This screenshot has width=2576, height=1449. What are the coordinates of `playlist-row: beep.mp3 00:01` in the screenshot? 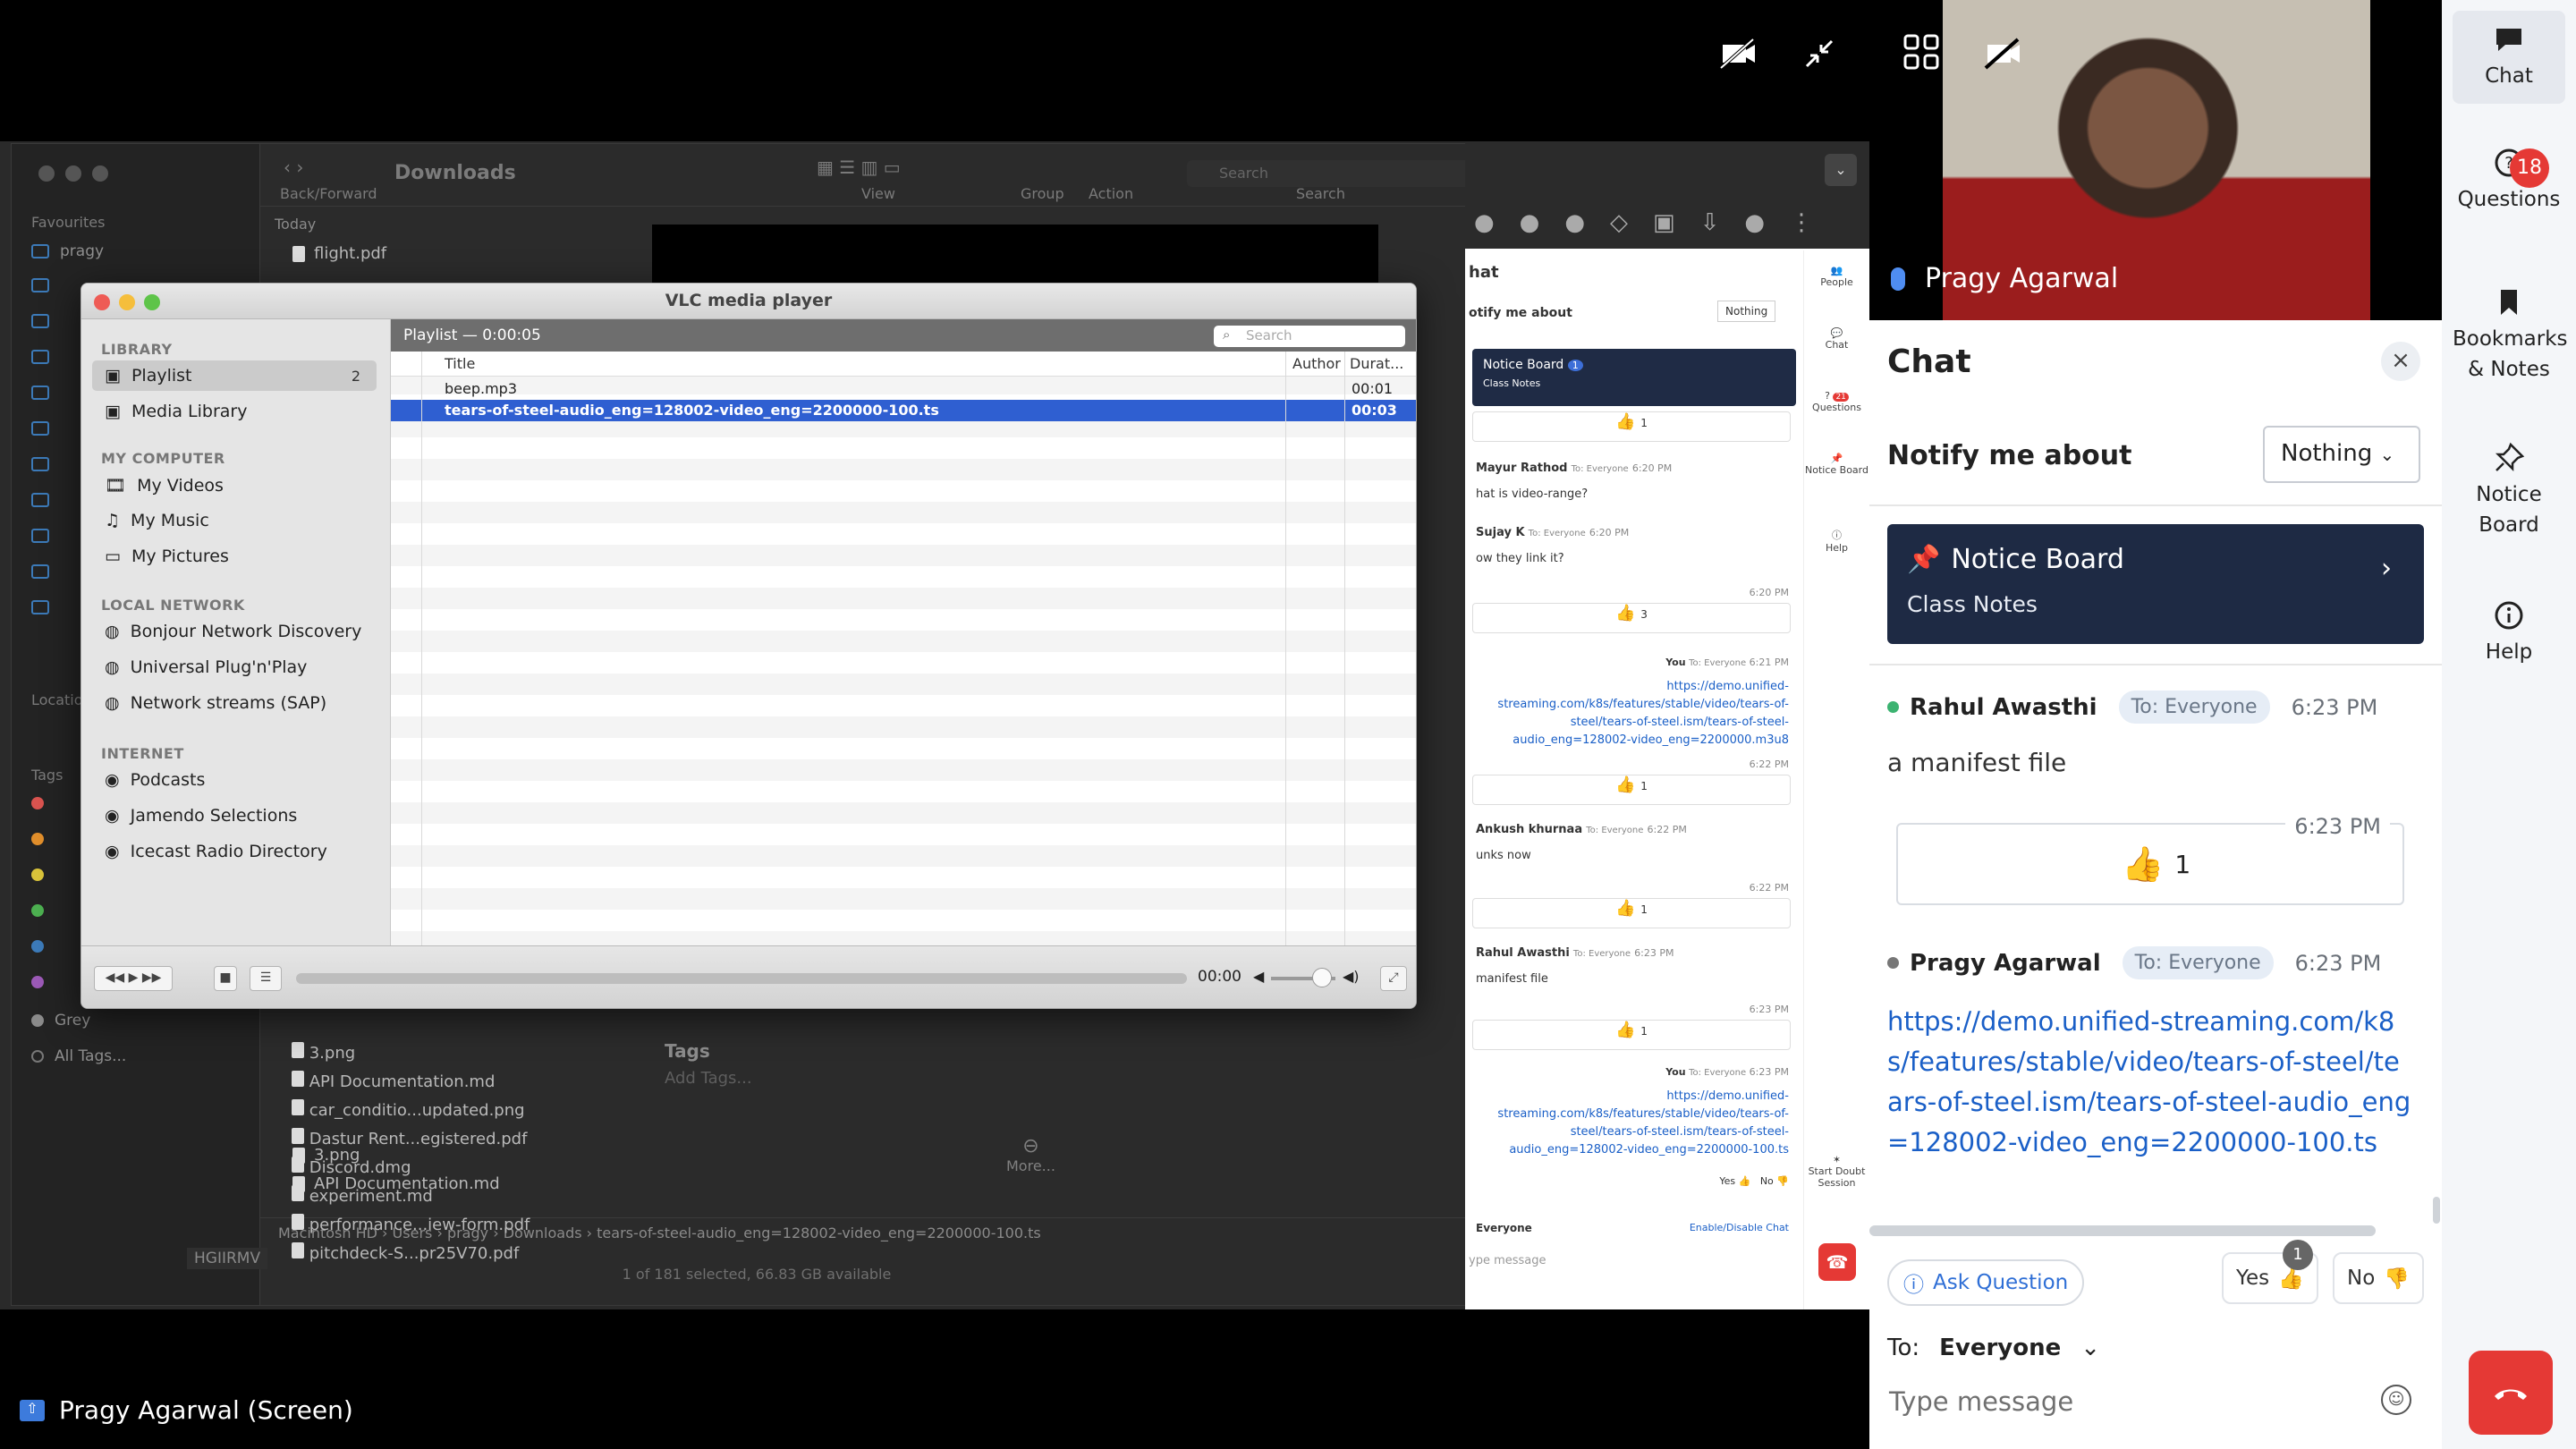 It's located at (903, 389).